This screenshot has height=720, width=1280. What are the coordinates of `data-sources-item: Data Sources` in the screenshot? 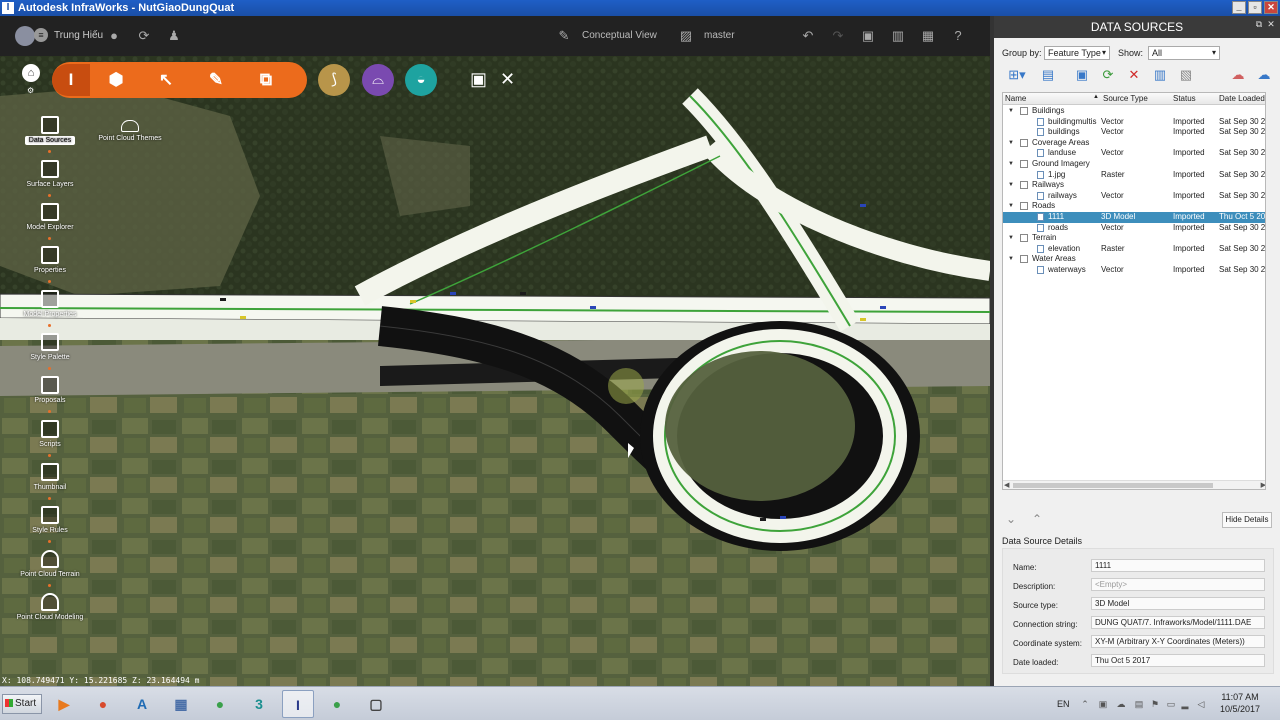 It's located at (50, 130).